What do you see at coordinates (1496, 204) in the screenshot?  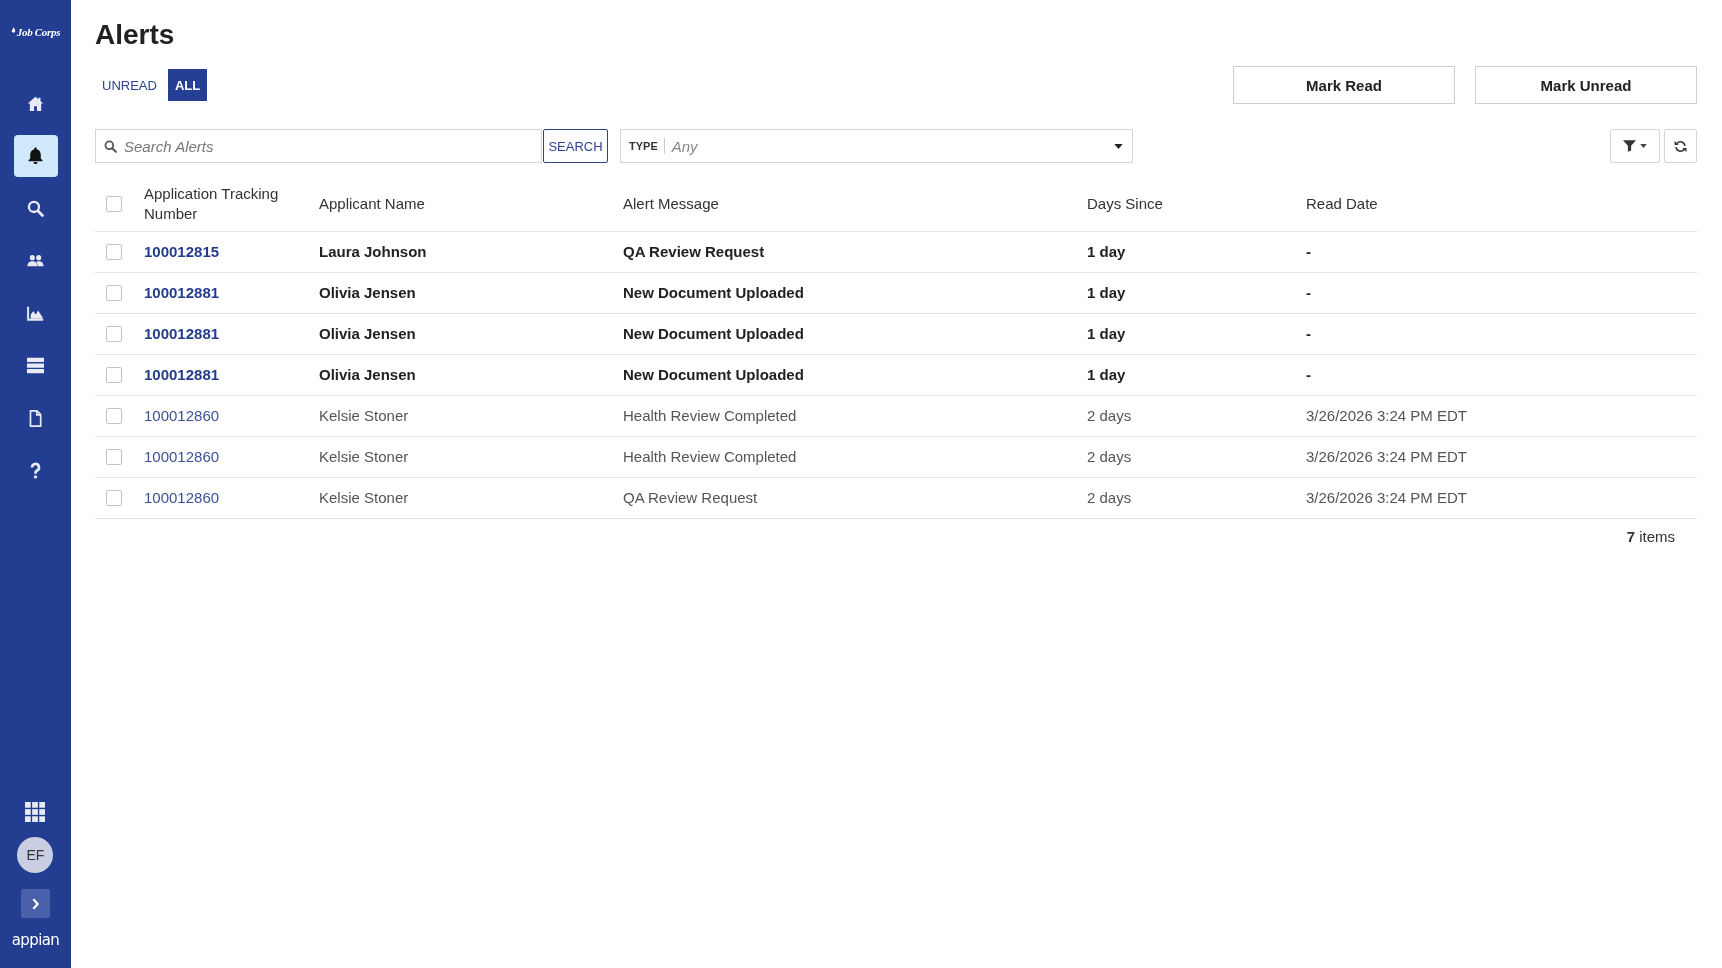 I see `column-header: Read Date` at bounding box center [1496, 204].